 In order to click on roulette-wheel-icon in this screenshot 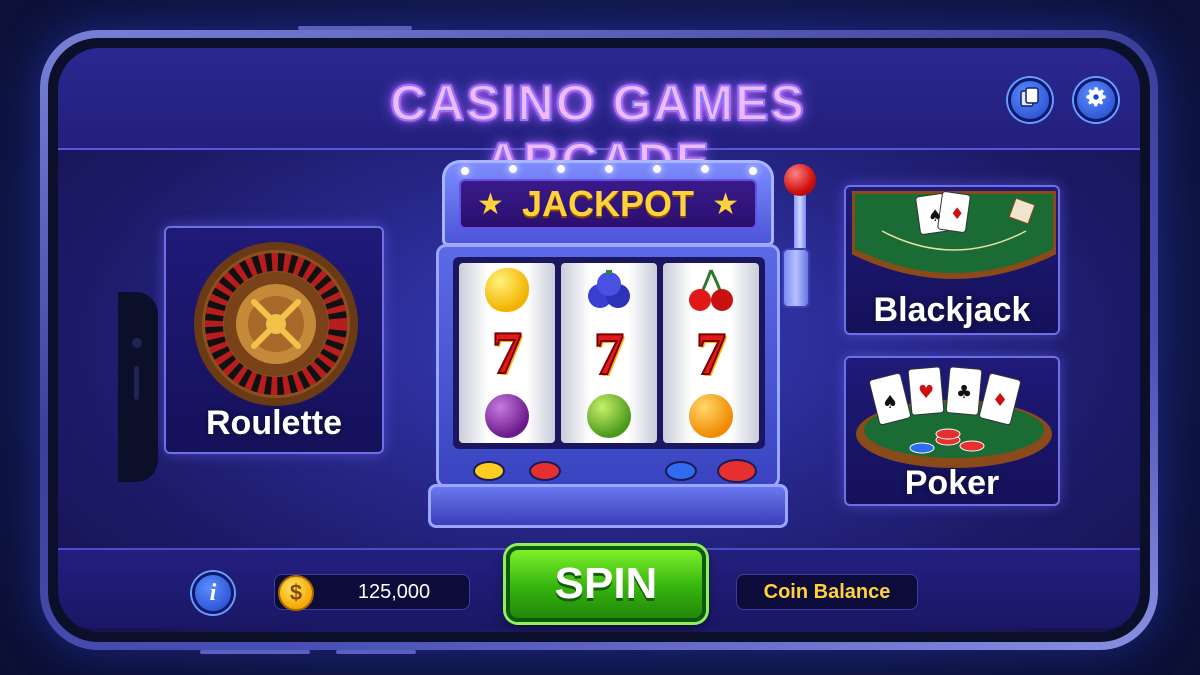, I will do `click(276, 324)`.